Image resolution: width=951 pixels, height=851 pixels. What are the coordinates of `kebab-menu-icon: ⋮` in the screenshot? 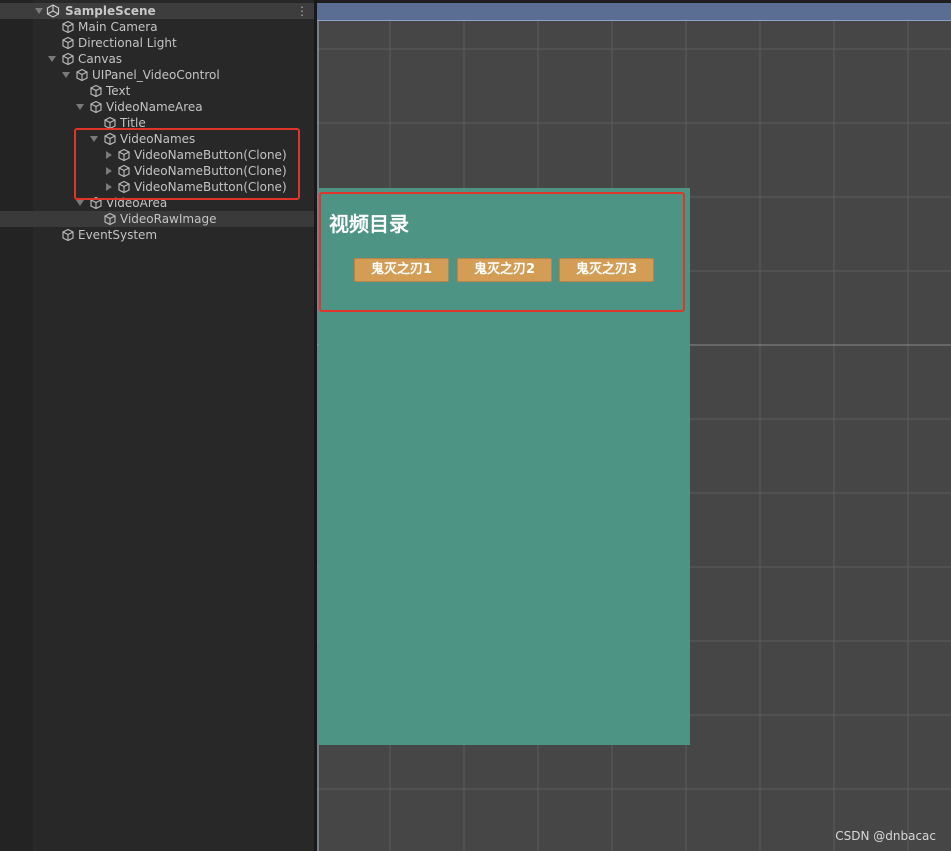 It's located at (302, 11).